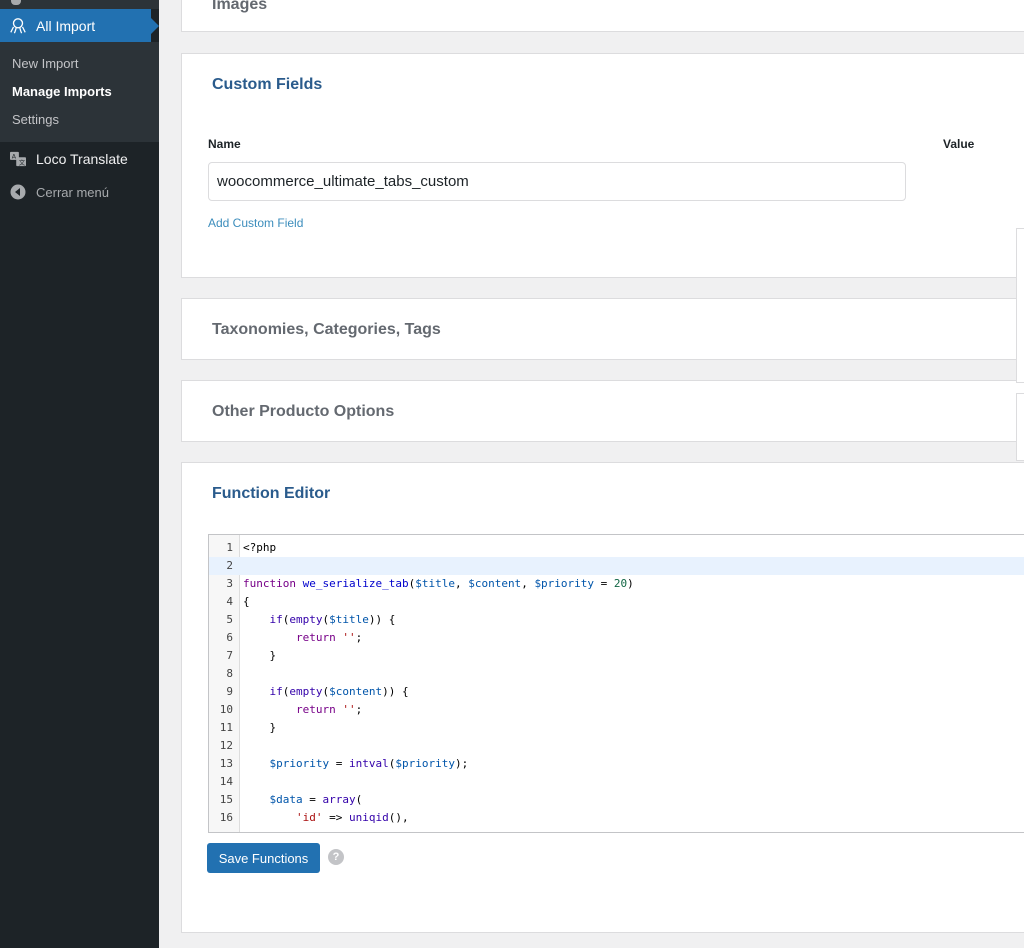 Image resolution: width=1024 pixels, height=948 pixels. Describe the element at coordinates (229, 655) in the screenshot. I see `line-number: 7` at that location.